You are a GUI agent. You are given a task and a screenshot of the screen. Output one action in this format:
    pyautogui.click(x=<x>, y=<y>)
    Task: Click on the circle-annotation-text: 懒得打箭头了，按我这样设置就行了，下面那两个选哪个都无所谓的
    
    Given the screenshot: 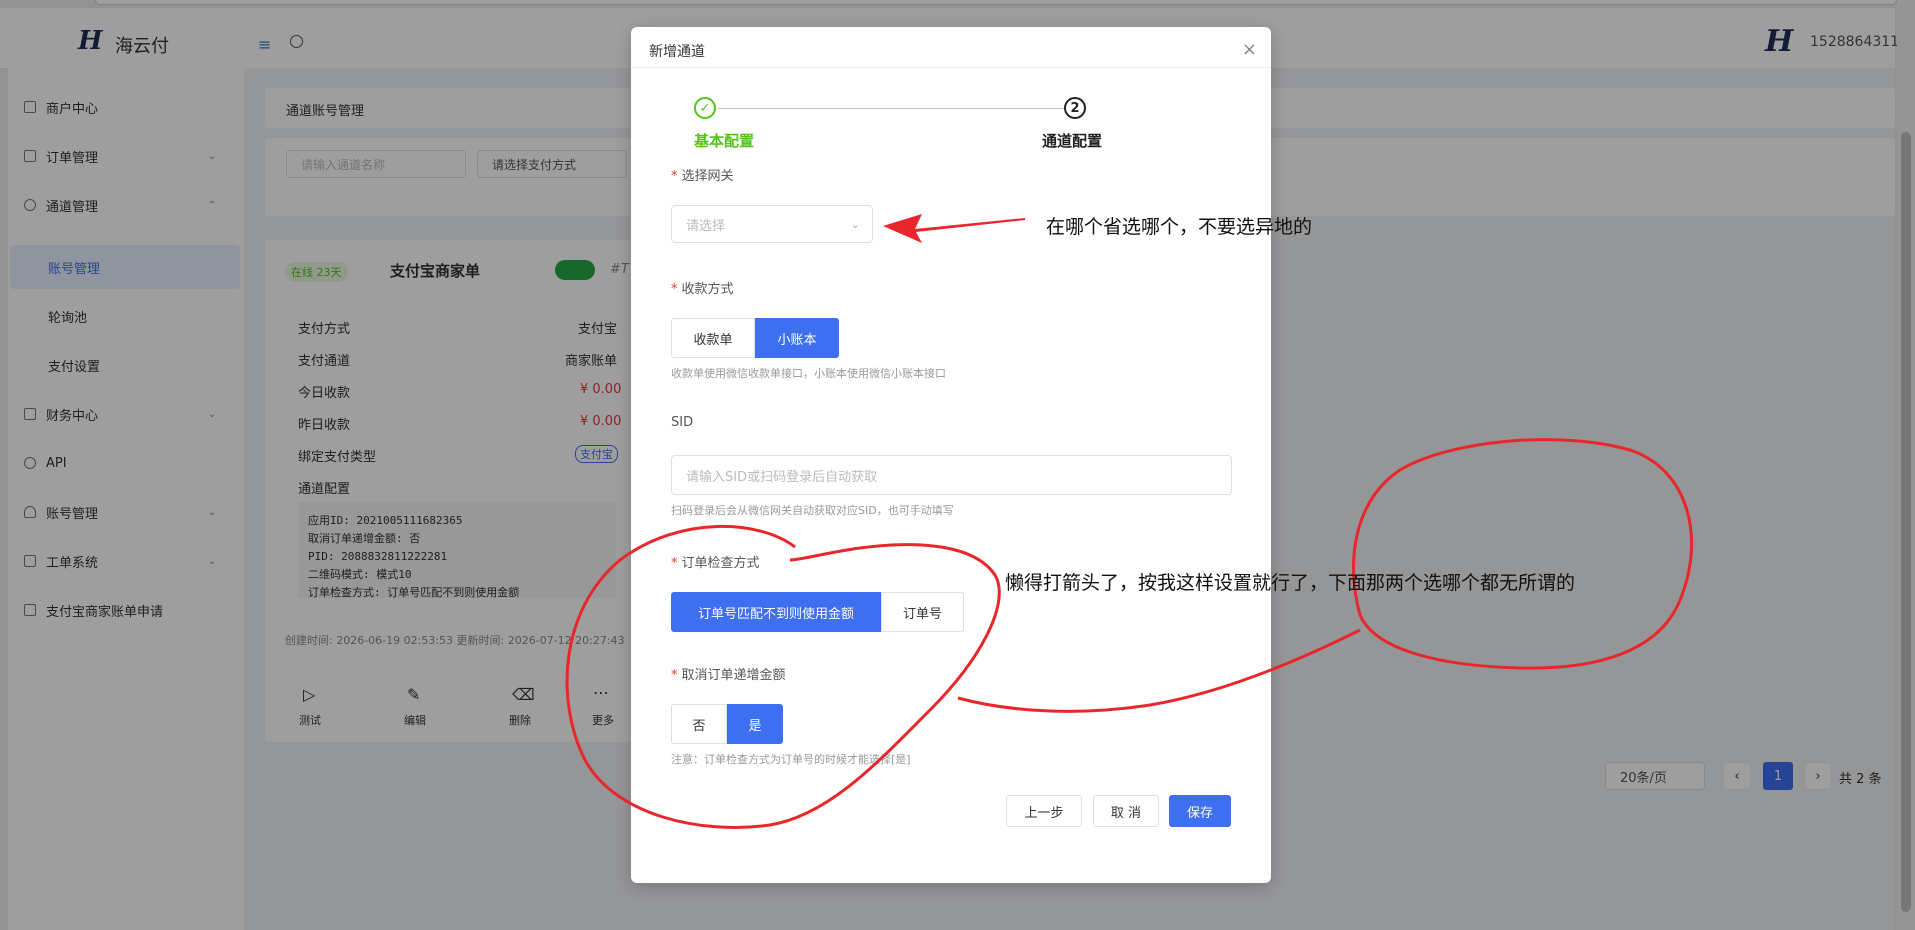 What is the action you would take?
    pyautogui.click(x=1290, y=583)
    